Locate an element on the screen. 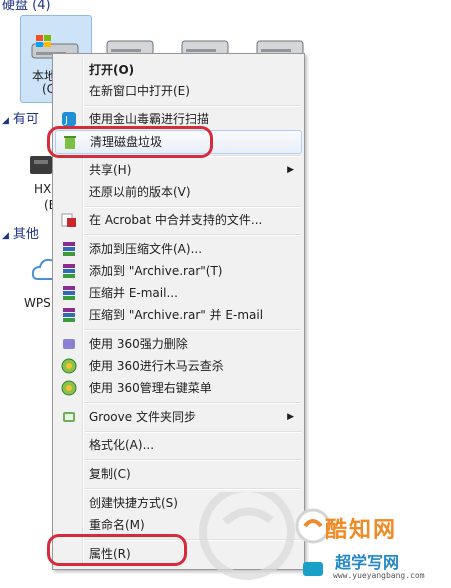 The width and height of the screenshot is (451, 588). menu-item-groove: Groove 文件夹同步 ▶ is located at coordinates (178, 417).